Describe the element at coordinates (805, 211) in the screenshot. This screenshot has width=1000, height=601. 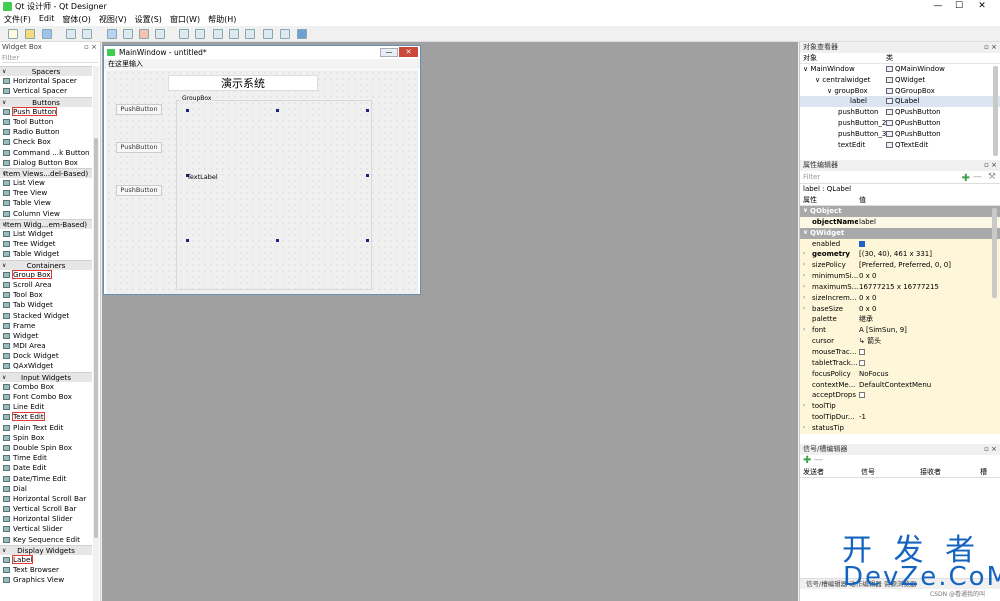
I see `chevron-down-icon: ∨` at that location.